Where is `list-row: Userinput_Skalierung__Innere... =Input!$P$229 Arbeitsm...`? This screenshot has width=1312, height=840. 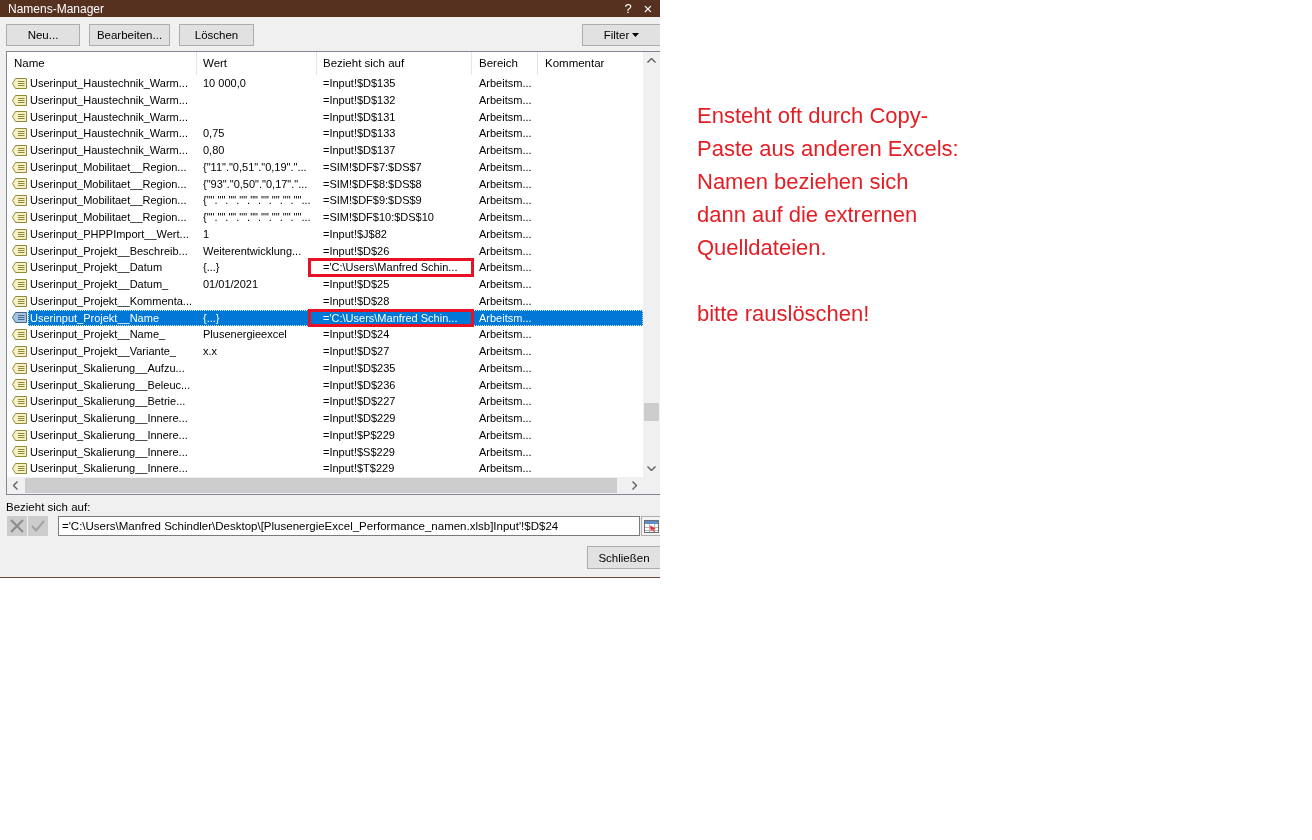
list-row: Userinput_Skalierung__Innere... =Input!$P$229 Arbeitsm... is located at coordinates (335, 435).